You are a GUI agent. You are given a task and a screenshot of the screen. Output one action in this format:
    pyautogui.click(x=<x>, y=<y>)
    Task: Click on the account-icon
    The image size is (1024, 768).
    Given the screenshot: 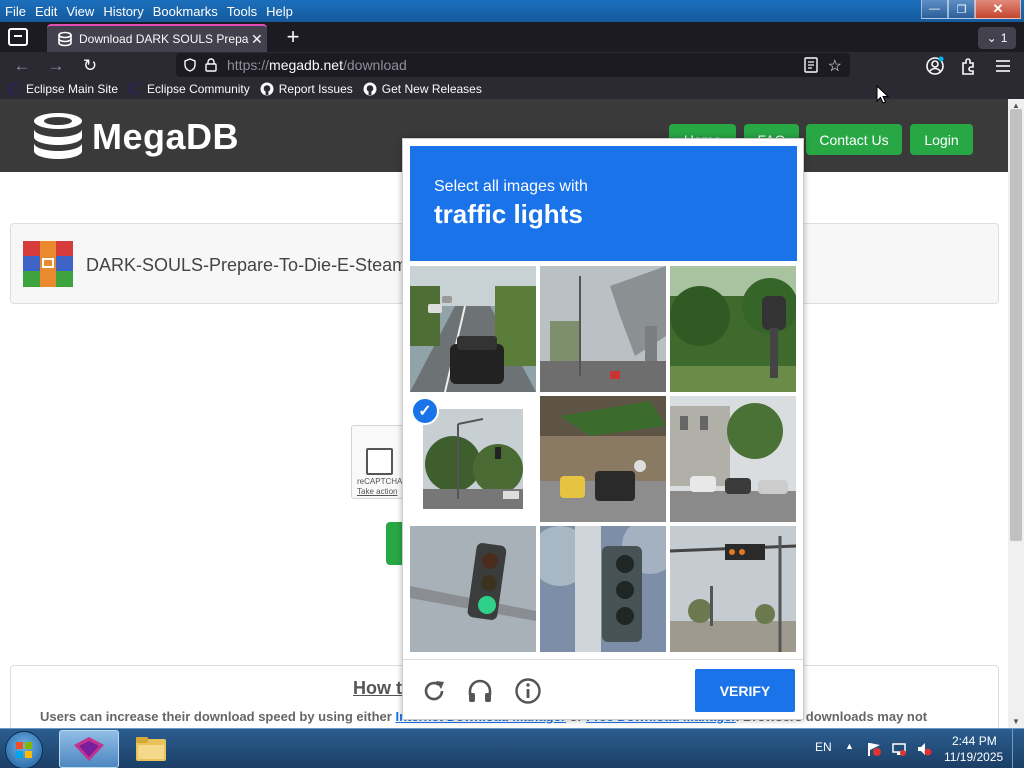 What is the action you would take?
    pyautogui.click(x=935, y=66)
    